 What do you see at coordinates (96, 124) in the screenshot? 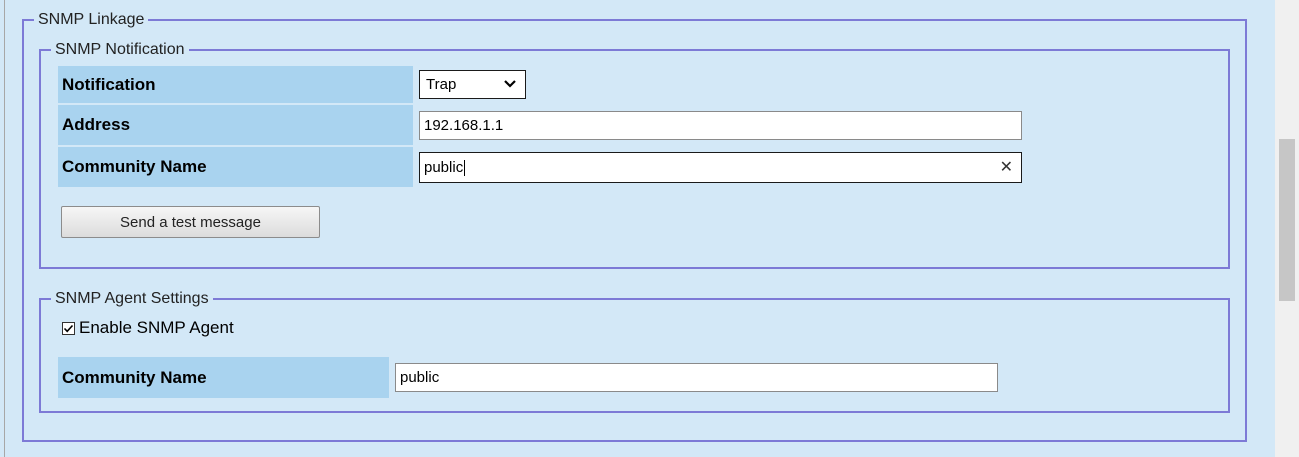
I see `address-label-text: Address` at bounding box center [96, 124].